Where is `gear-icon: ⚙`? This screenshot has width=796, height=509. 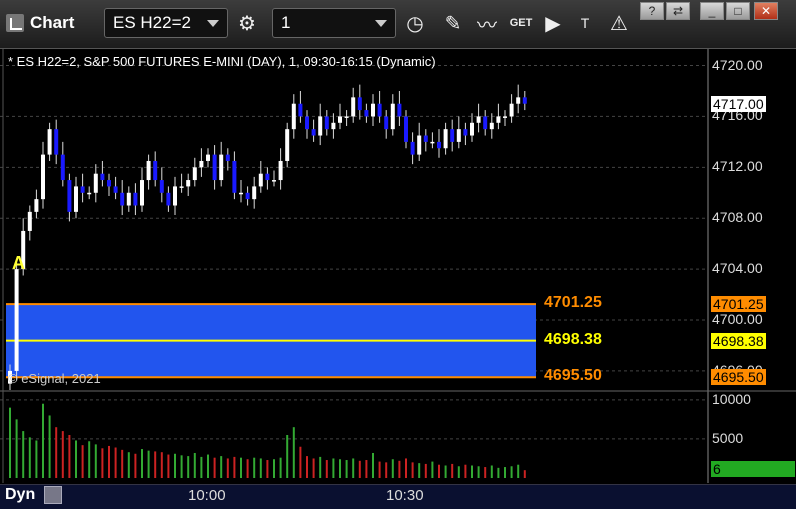 gear-icon: ⚙ is located at coordinates (247, 23).